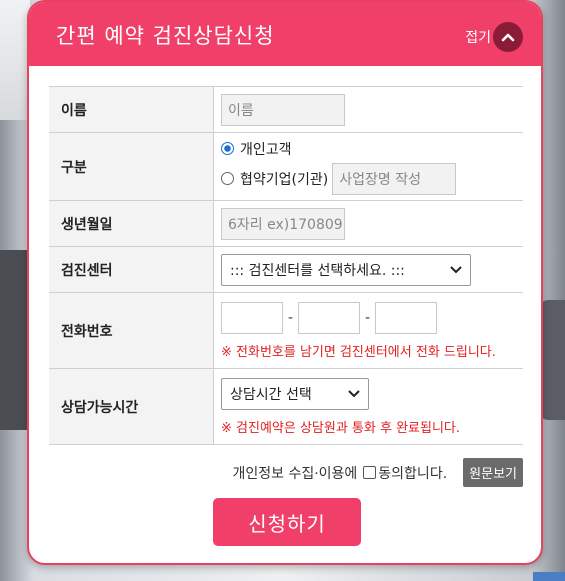 The image size is (565, 581). Describe the element at coordinates (252, 317) in the screenshot. I see `phone-part1-input` at that location.